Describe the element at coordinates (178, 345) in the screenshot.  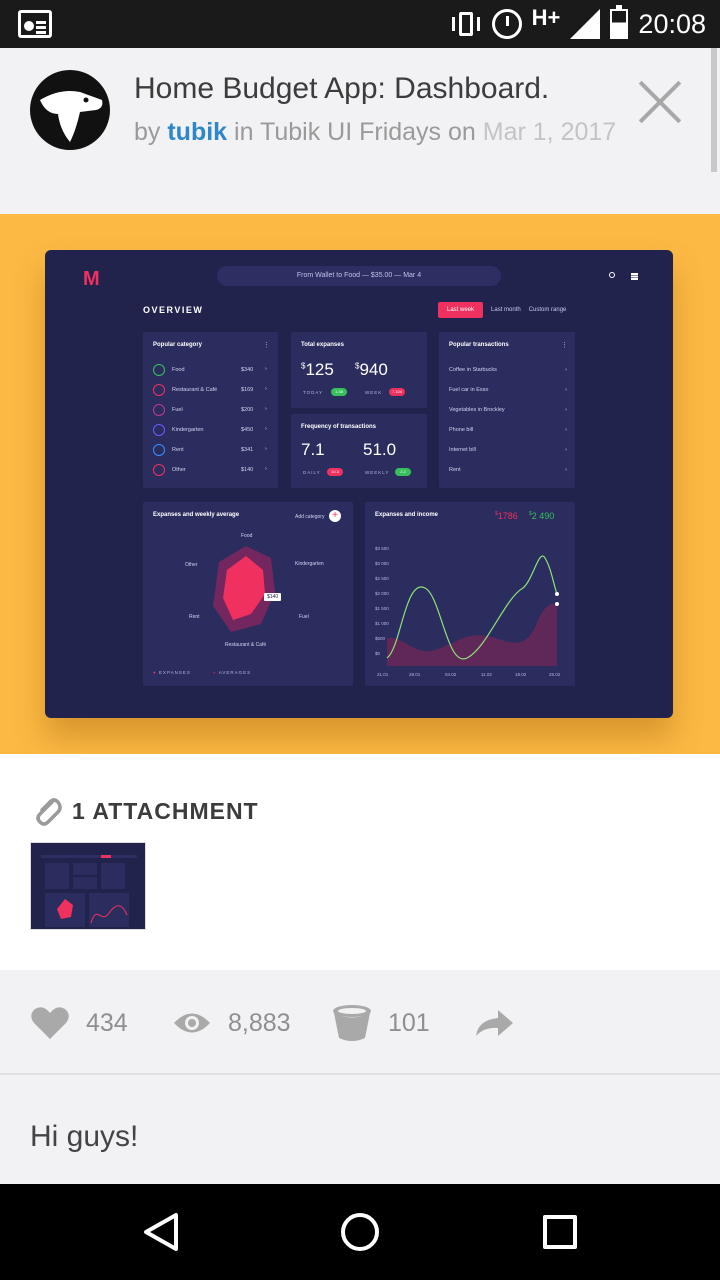
I see `panel-title: Popular category` at that location.